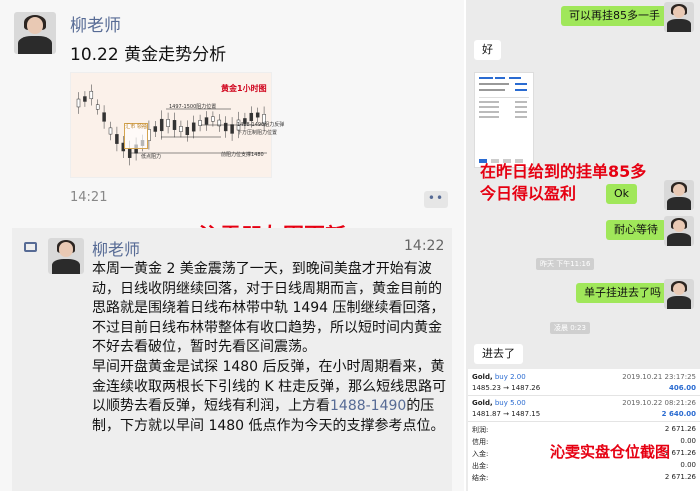 This screenshot has width=700, height=491. I want to click on message-in-1: 好, so click(487, 50).